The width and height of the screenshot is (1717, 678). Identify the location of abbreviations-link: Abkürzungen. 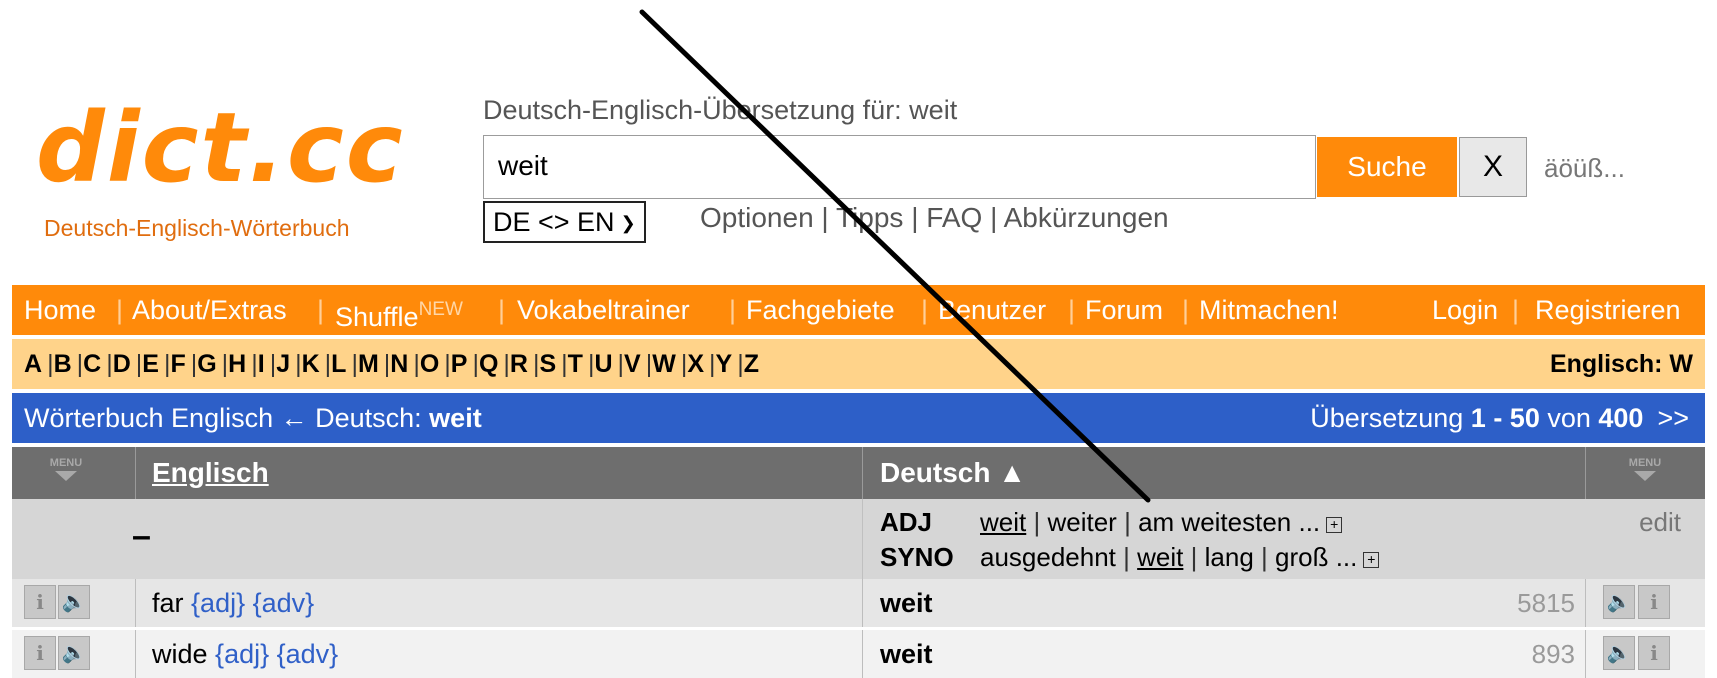
(1086, 217).